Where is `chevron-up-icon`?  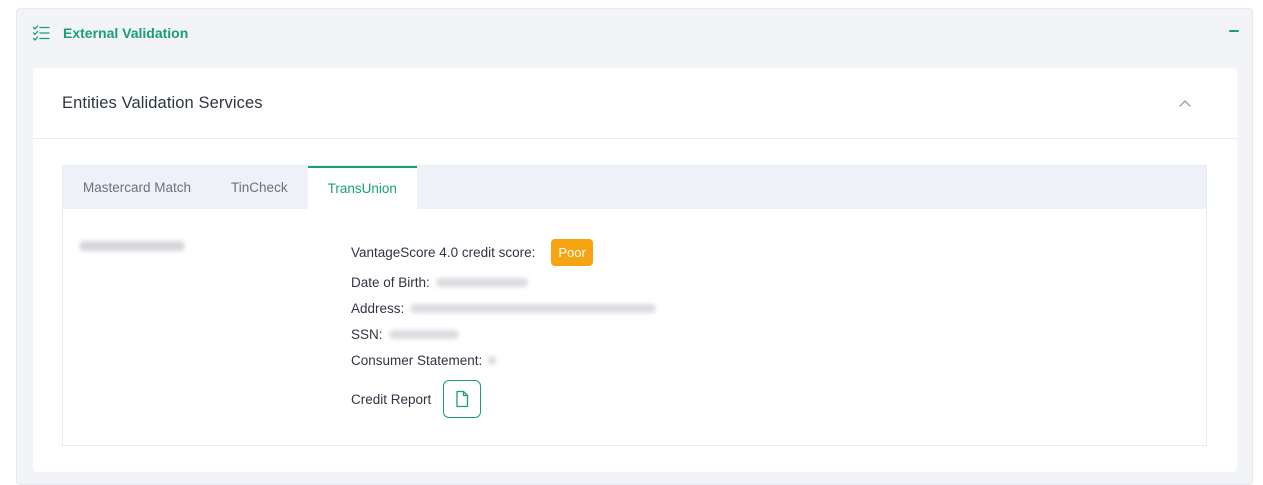 chevron-up-icon is located at coordinates (1185, 103).